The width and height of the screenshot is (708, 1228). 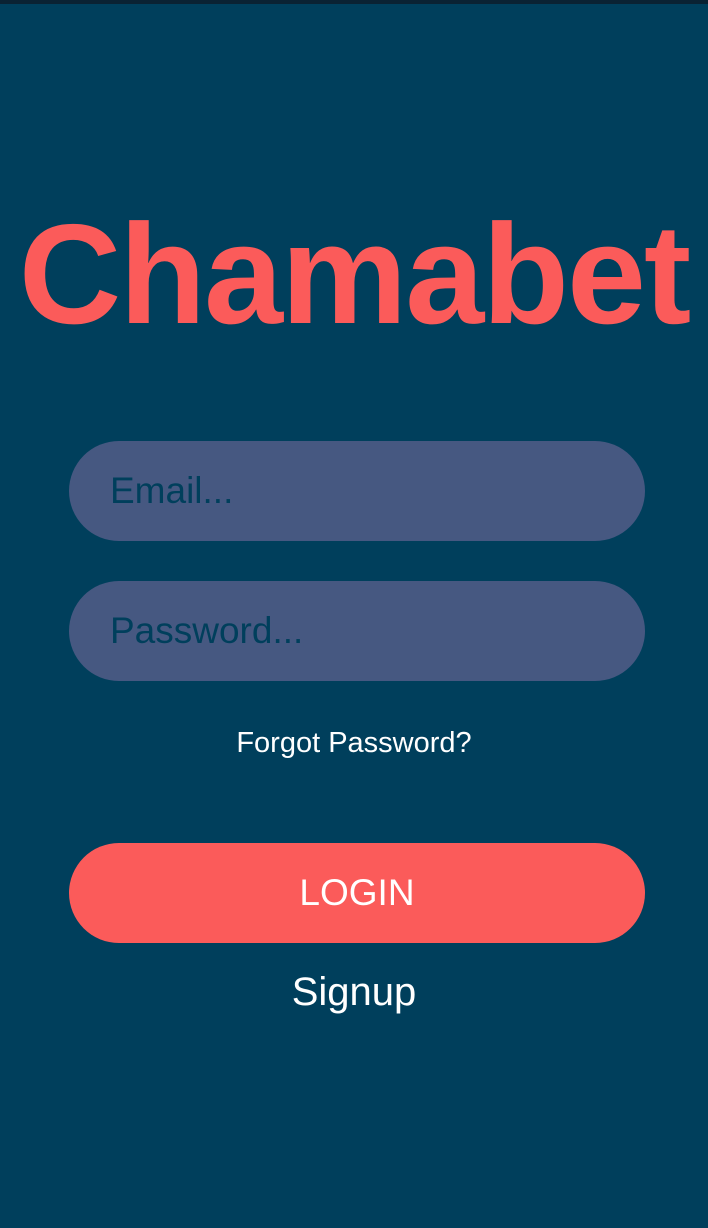 What do you see at coordinates (355, 274) in the screenshot?
I see `app-title: Chamabet` at bounding box center [355, 274].